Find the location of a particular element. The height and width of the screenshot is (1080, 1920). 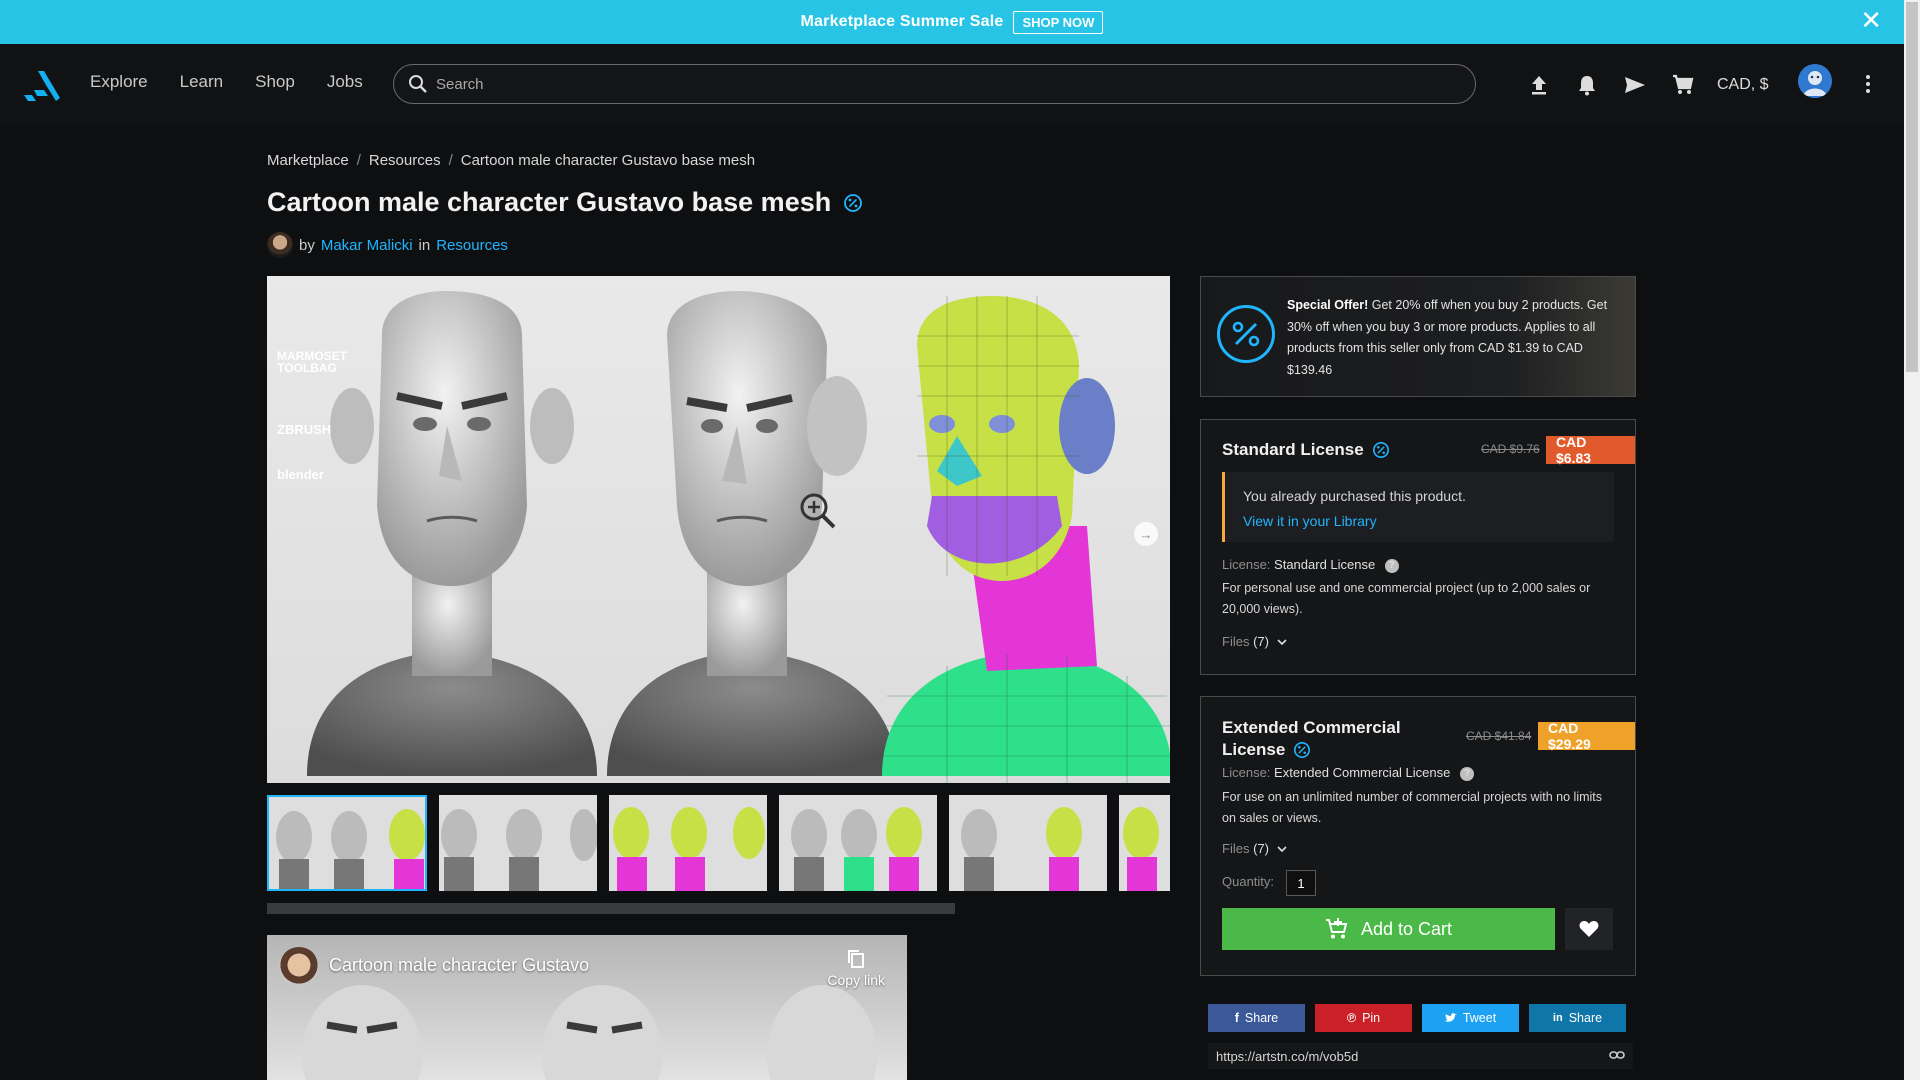

zbrush-logo: ZBRUSH is located at coordinates (304, 429).